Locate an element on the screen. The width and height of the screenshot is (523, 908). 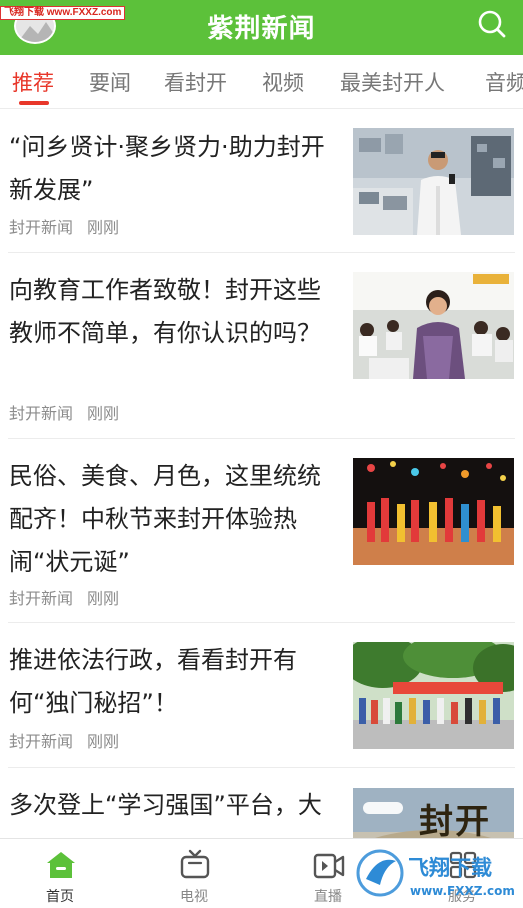
news-thumbnail: 封开 is located at coordinates (433, 813).